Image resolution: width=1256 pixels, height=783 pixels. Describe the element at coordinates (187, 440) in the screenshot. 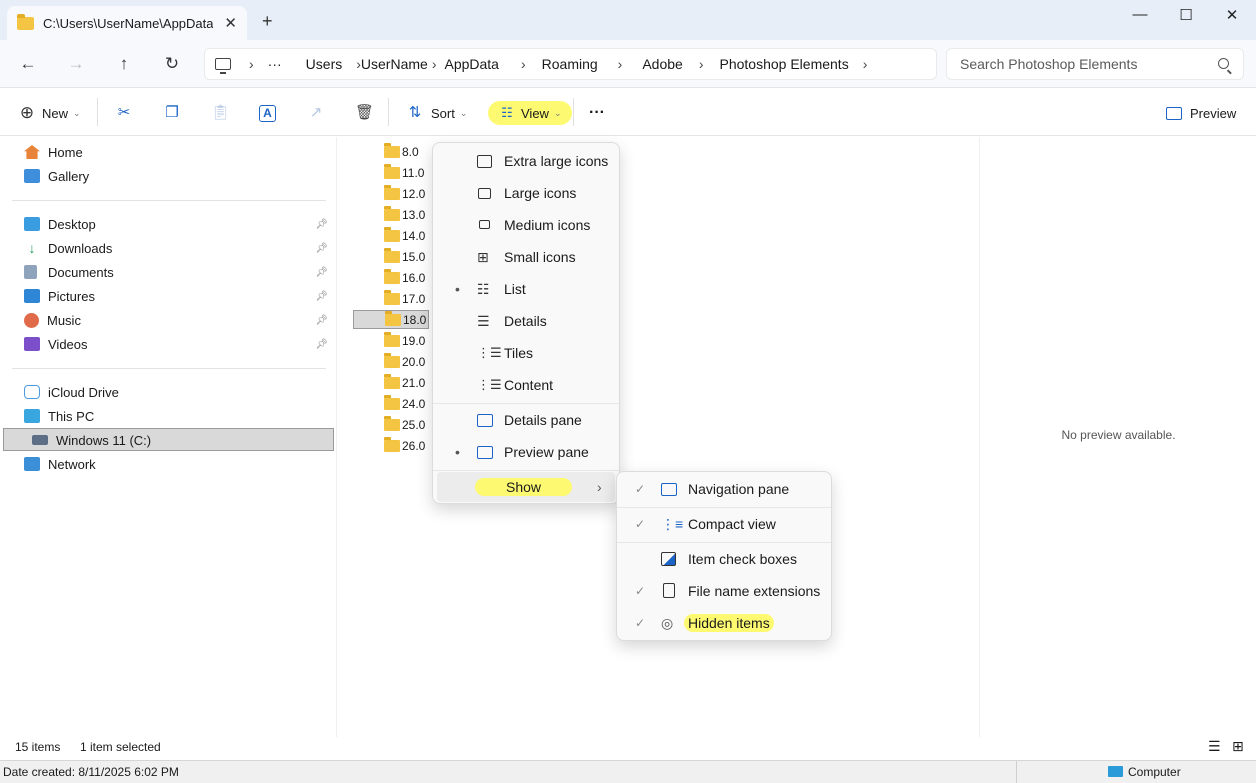

I see `sidebar-item-windows-c: Windows 11 (C:)` at that location.